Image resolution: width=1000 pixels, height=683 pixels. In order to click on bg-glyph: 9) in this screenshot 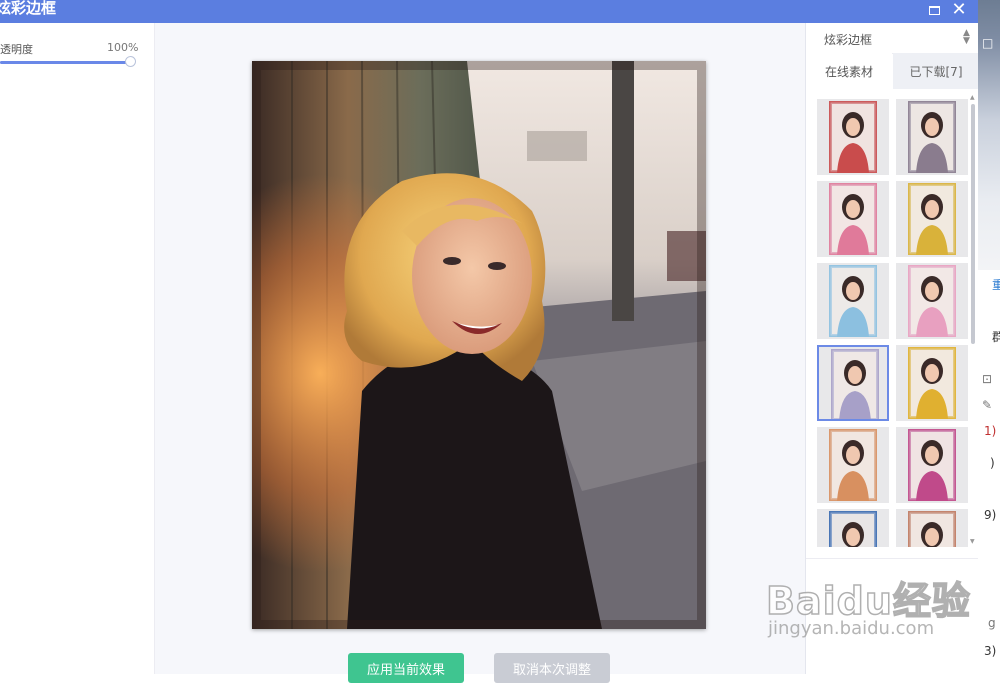, I will do `click(990, 515)`.